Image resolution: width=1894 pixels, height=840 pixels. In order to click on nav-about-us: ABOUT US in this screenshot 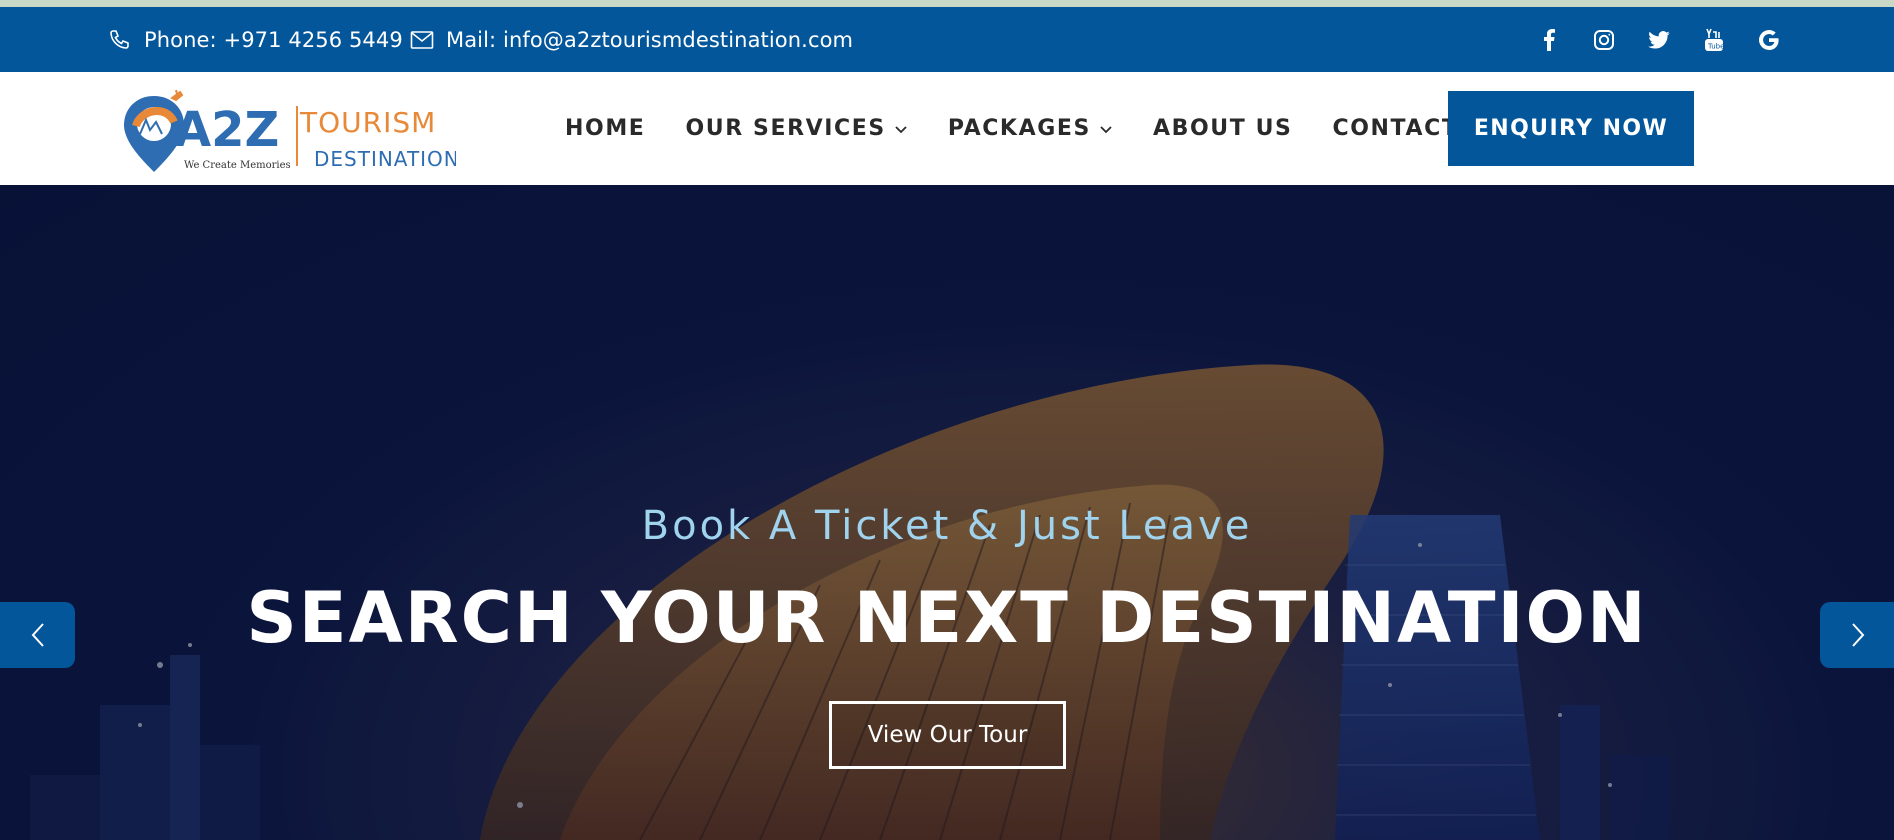, I will do `click(1223, 128)`.